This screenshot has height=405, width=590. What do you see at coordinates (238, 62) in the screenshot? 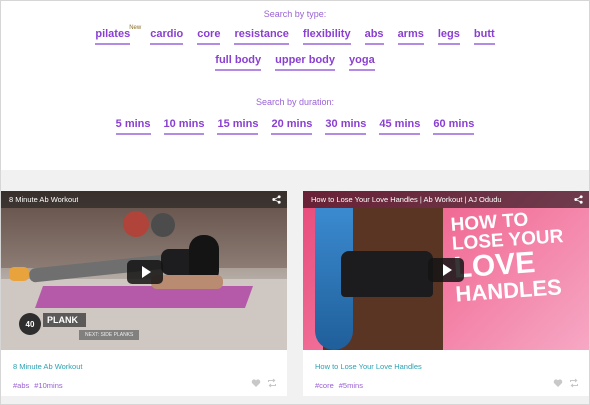
I see `type-pill-full-body: full body` at bounding box center [238, 62].